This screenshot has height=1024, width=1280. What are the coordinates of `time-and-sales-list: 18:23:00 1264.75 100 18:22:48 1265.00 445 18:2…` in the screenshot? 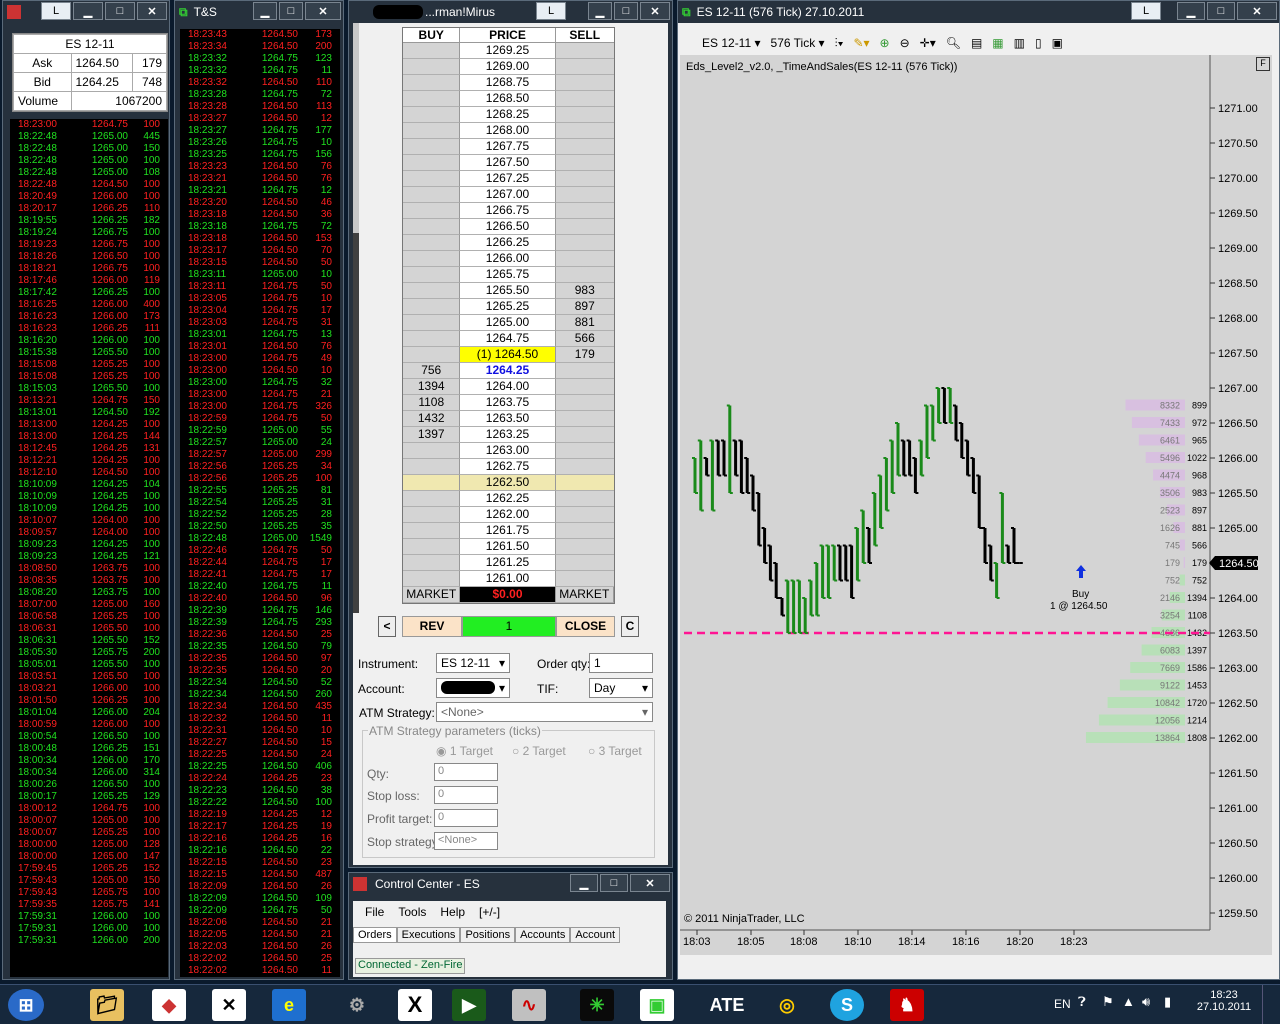 It's located at (89, 548).